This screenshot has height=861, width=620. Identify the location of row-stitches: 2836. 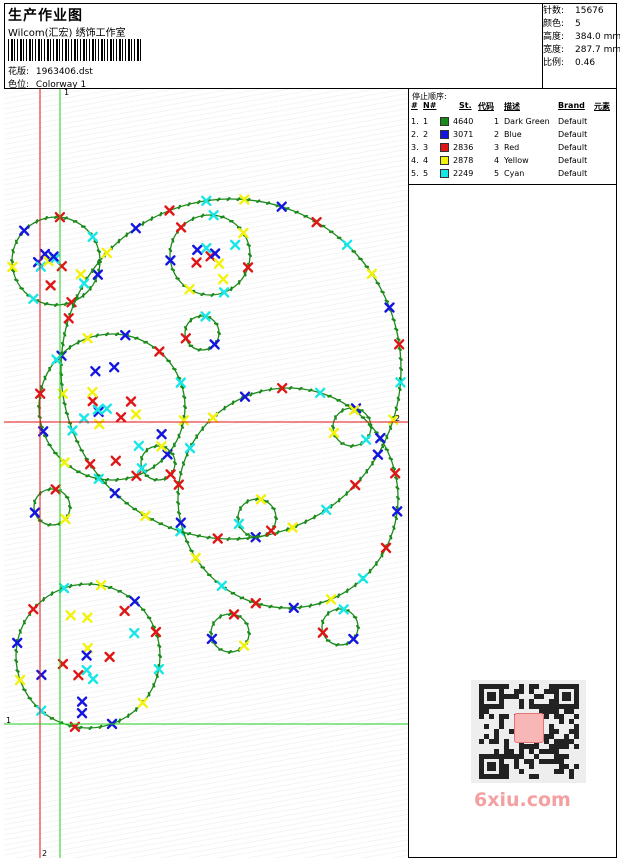
(463, 147).